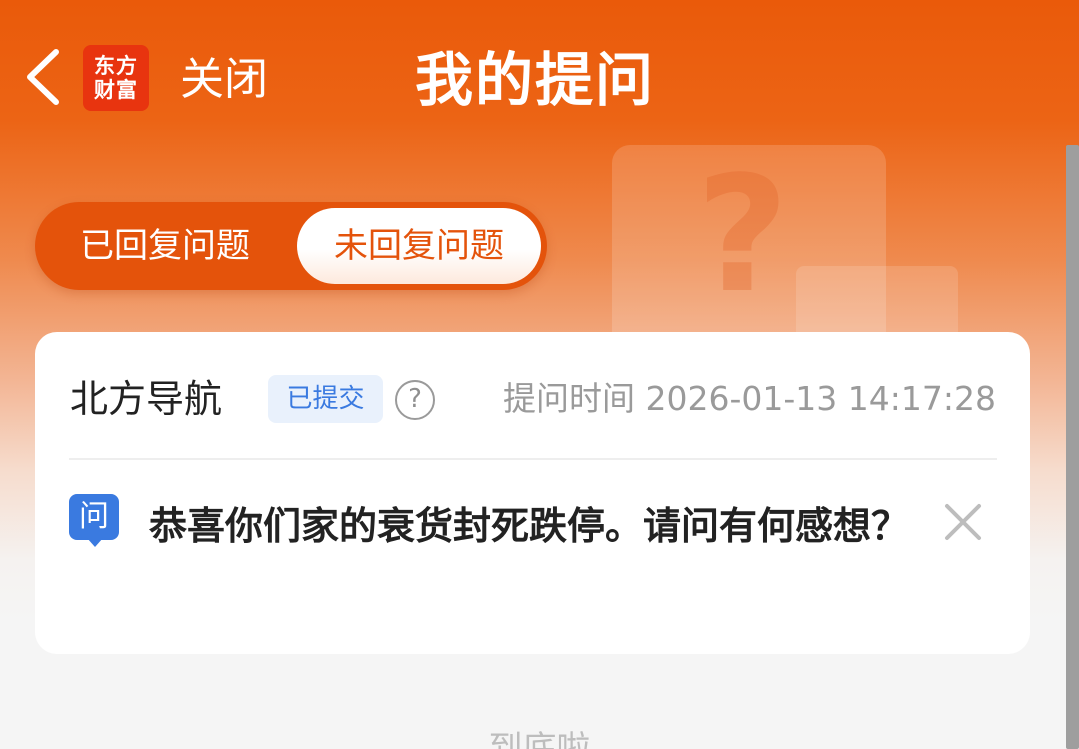 The width and height of the screenshot is (1079, 749). Describe the element at coordinates (165, 246) in the screenshot. I see `tab-answered: 已回复问题` at that location.